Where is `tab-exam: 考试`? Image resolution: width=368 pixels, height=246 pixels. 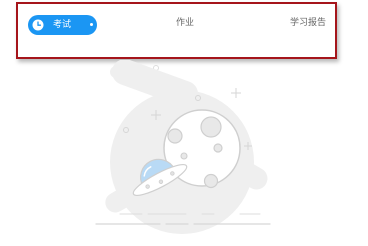
tab-exam: 考试 is located at coordinates (62, 25).